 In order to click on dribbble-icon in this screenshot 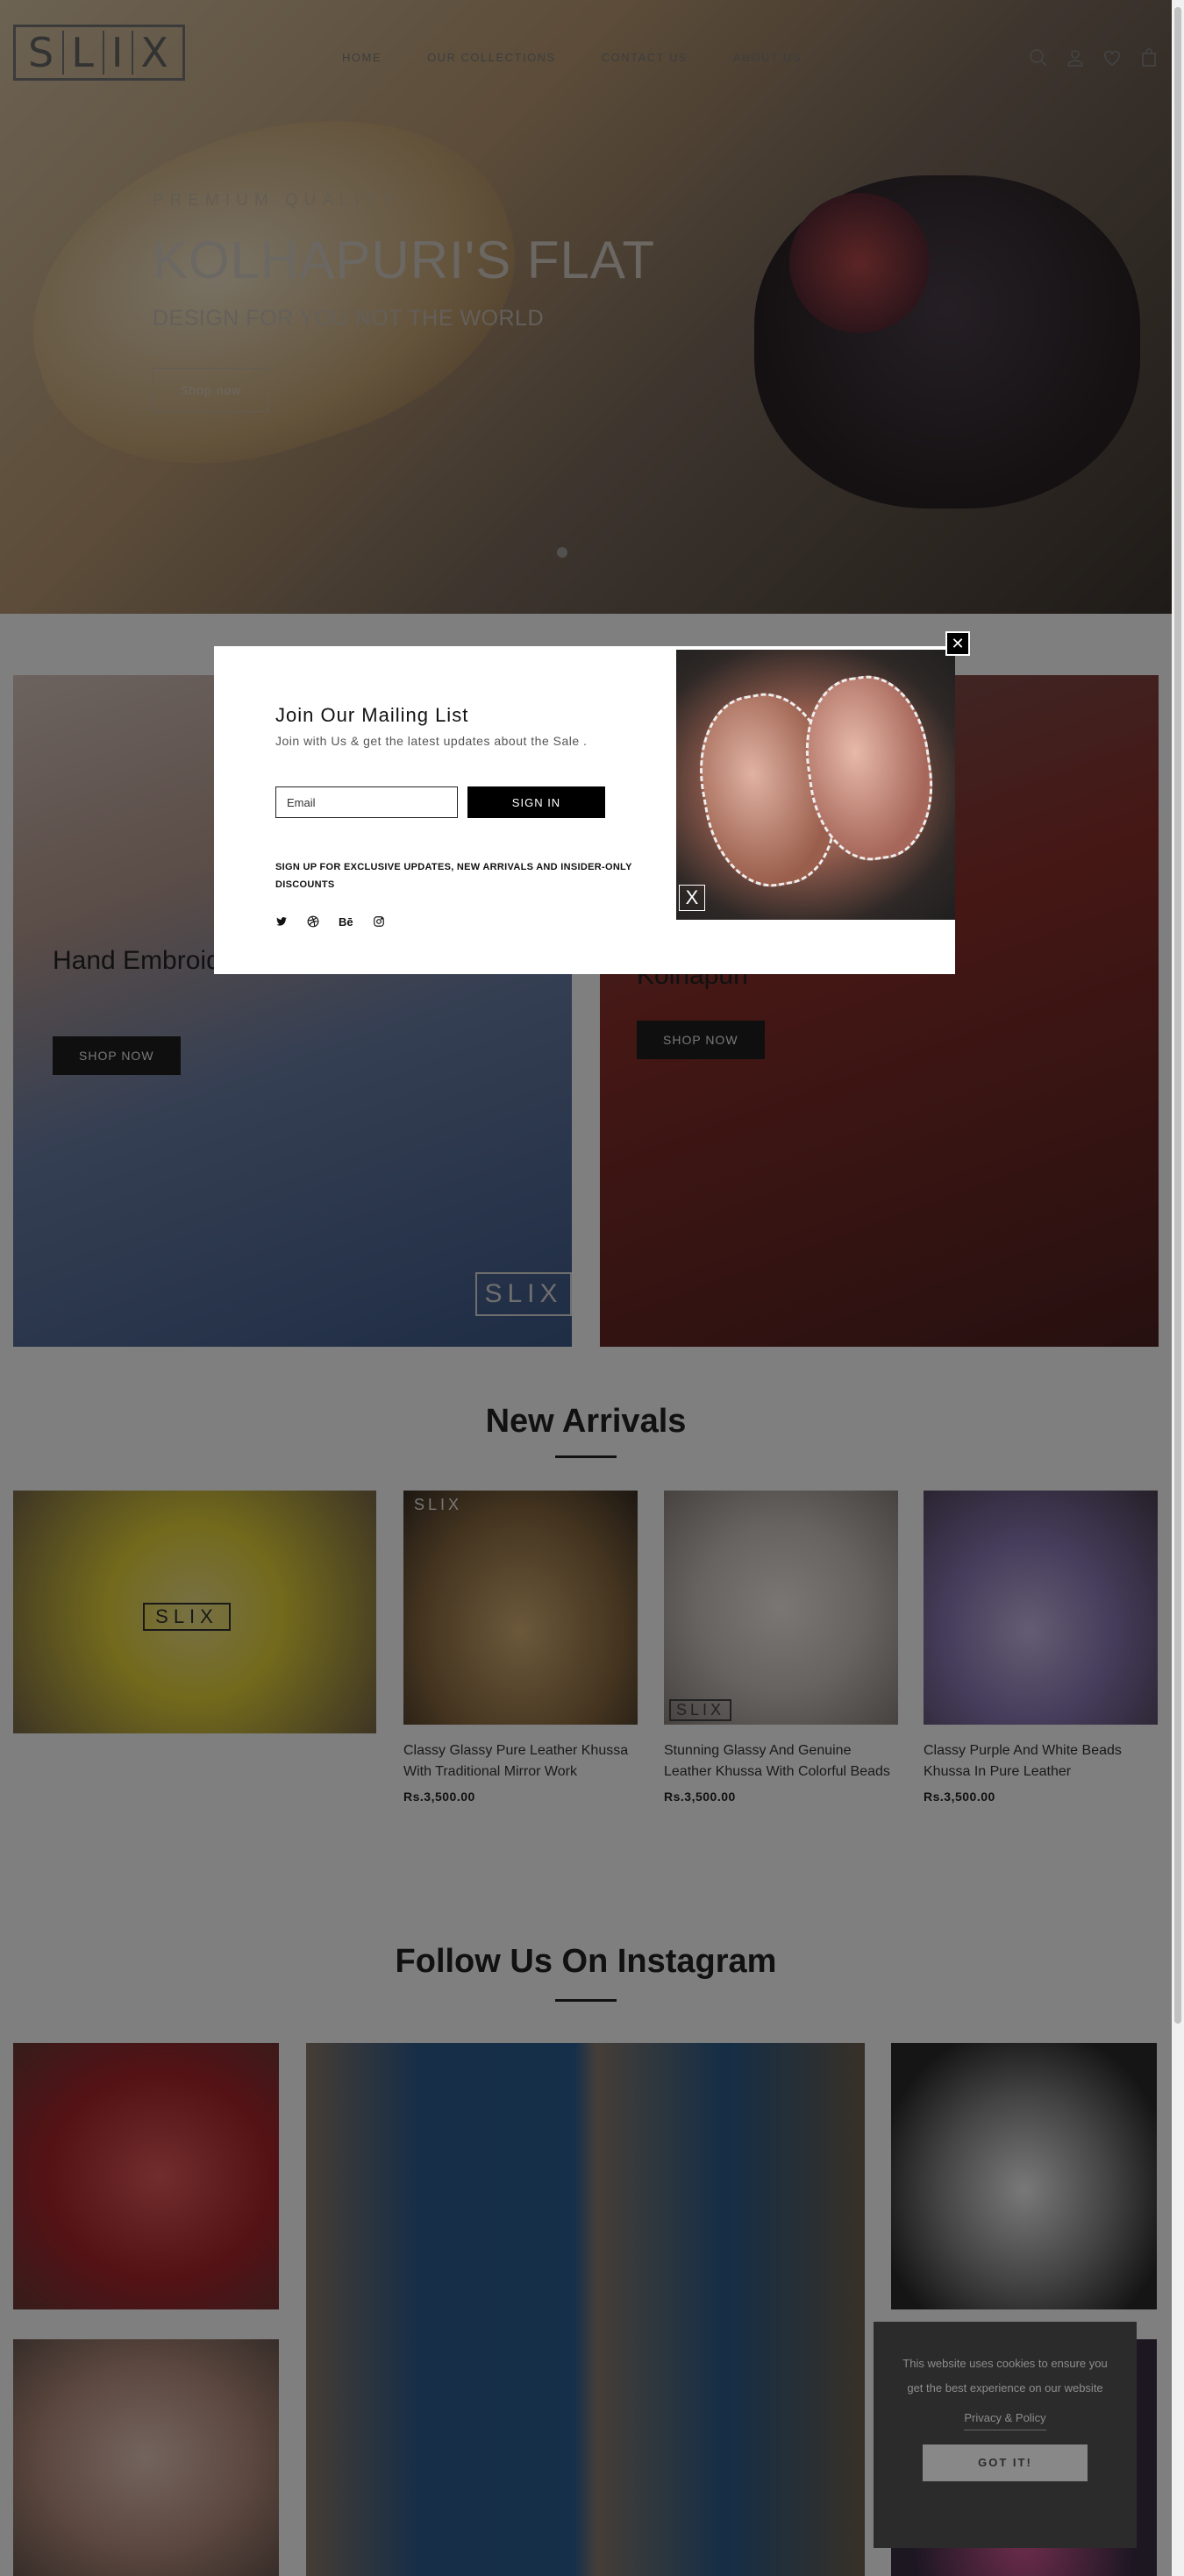, I will do `click(313, 921)`.